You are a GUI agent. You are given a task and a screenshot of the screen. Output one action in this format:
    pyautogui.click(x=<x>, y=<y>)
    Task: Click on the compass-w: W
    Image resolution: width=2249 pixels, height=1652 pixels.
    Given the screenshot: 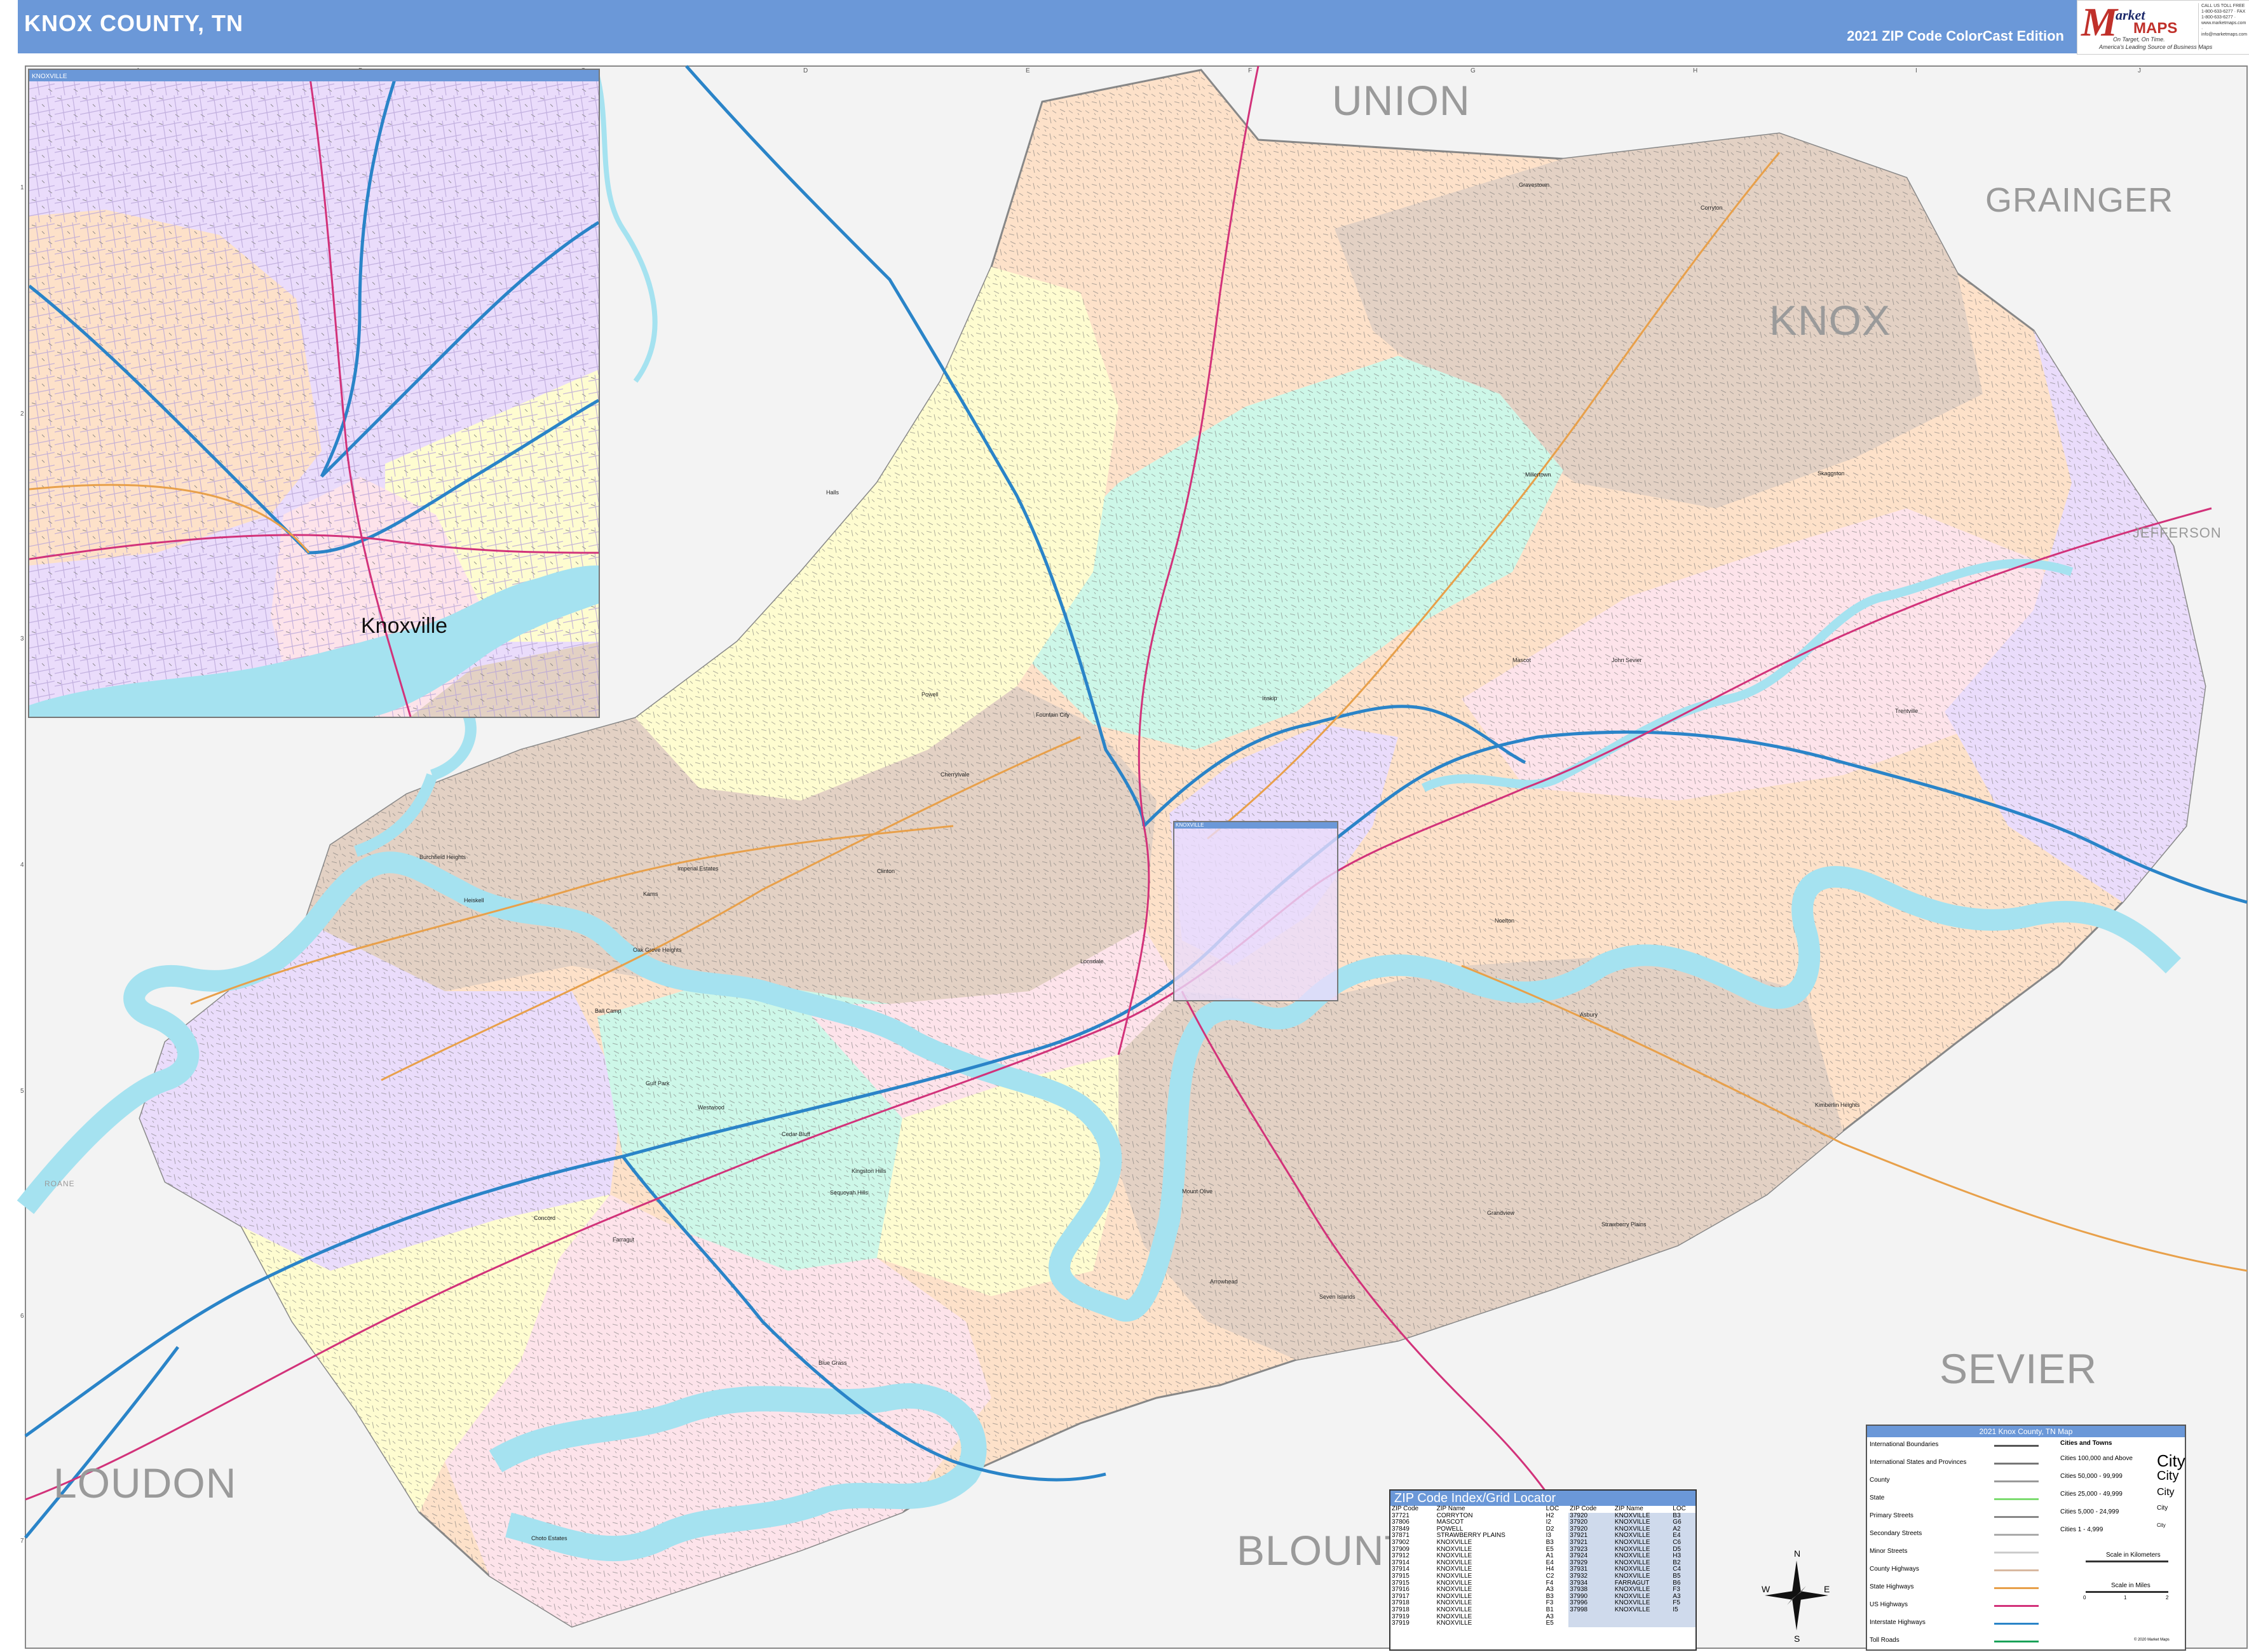 What is the action you would take?
    pyautogui.click(x=1766, y=1589)
    